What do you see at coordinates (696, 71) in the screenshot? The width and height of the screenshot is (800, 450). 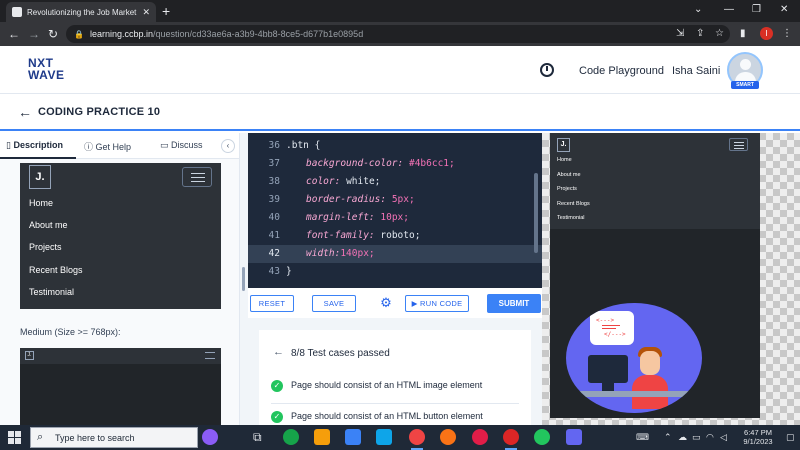 I see `user-name: Isha Saini` at bounding box center [696, 71].